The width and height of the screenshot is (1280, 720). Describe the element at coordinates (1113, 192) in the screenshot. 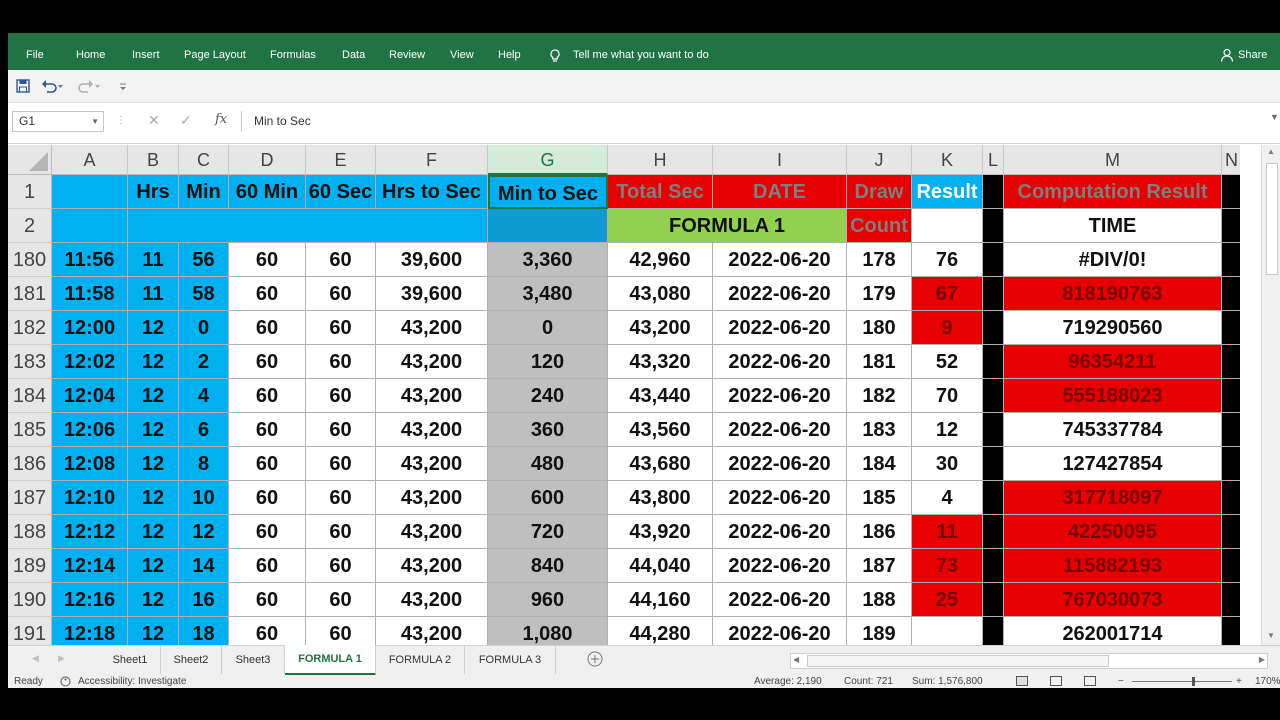

I see `header-cell-m: Computation Result` at that location.